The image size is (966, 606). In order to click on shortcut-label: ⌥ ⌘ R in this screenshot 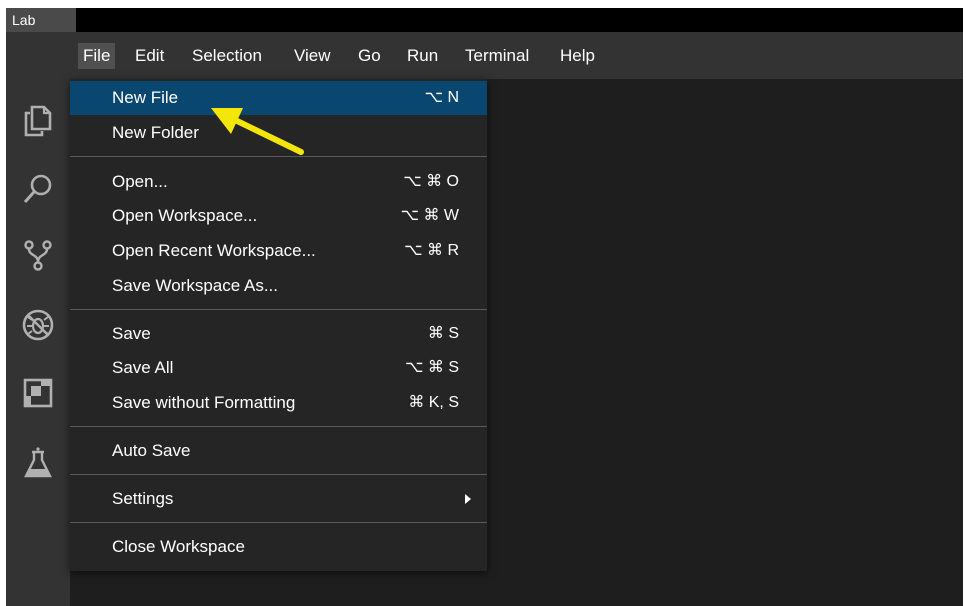, I will do `click(431, 250)`.